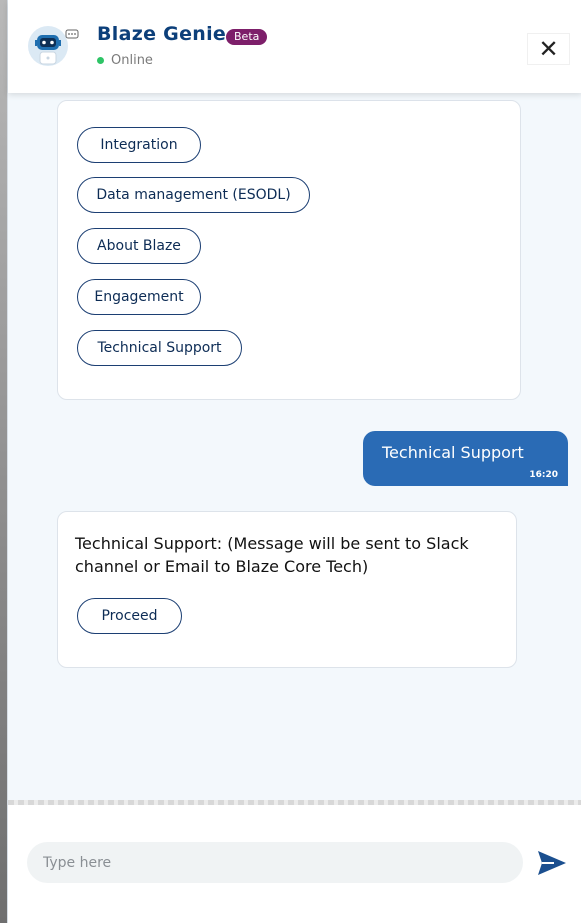 The height and width of the screenshot is (923, 581). Describe the element at coordinates (139, 145) in the screenshot. I see `option-integration-button: Integration` at that location.